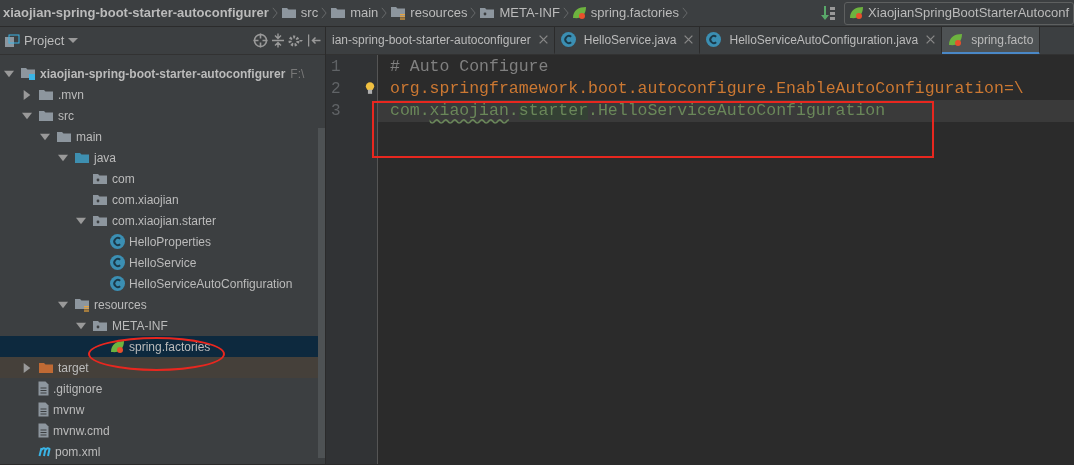 This screenshot has height=465, width=1074. Describe the element at coordinates (159, 451) in the screenshot. I see `tree-item: pom.xml` at that location.